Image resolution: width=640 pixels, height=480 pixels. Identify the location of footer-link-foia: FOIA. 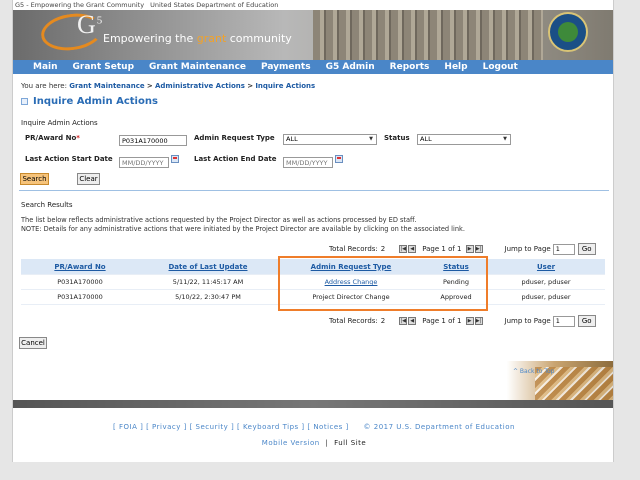
(128, 427).